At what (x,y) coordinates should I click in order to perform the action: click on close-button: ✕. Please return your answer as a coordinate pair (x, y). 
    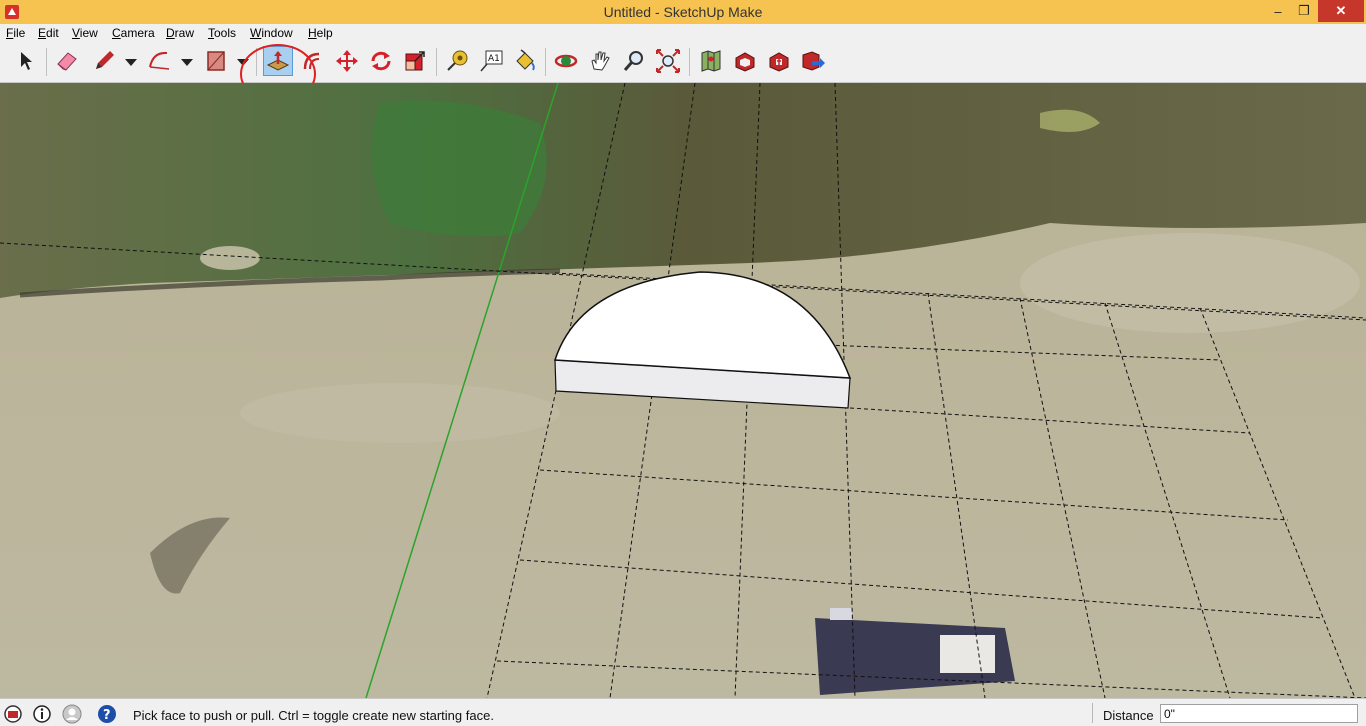
    Looking at the image, I should click on (1341, 11).